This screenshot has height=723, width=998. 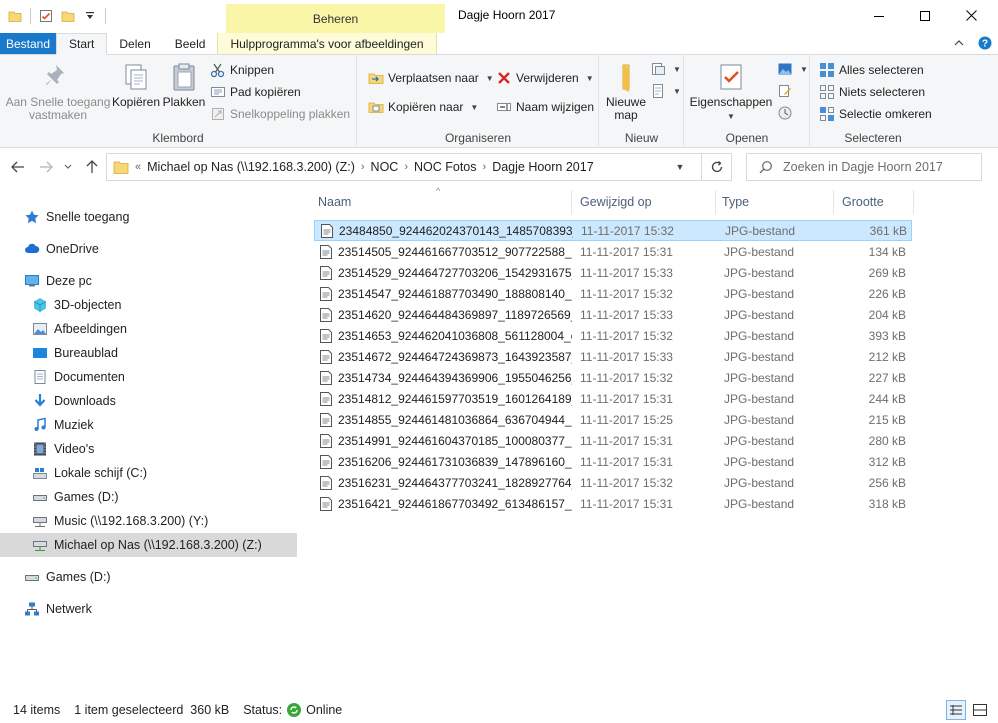 What do you see at coordinates (68, 16) in the screenshot?
I see `new-folder-icon` at bounding box center [68, 16].